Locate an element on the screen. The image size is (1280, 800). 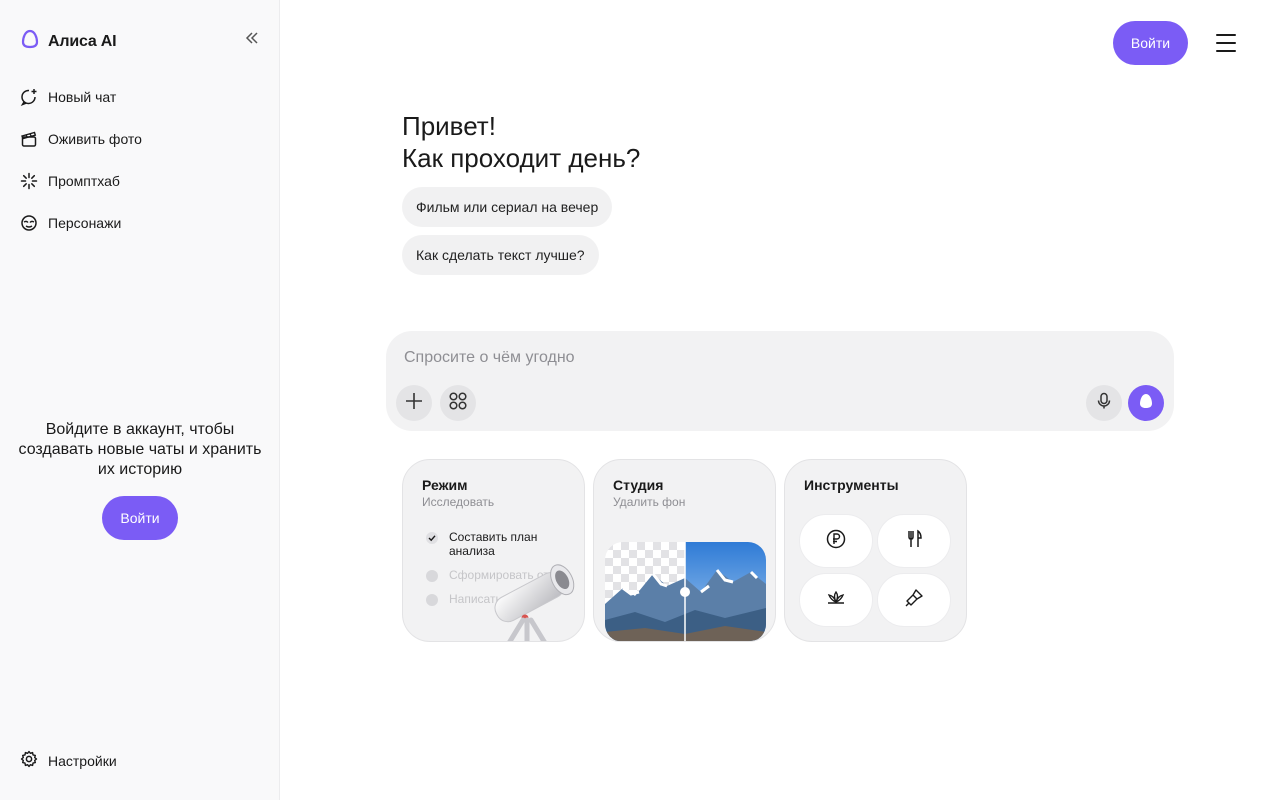
fork-knife-icon is located at coordinates (914, 541).